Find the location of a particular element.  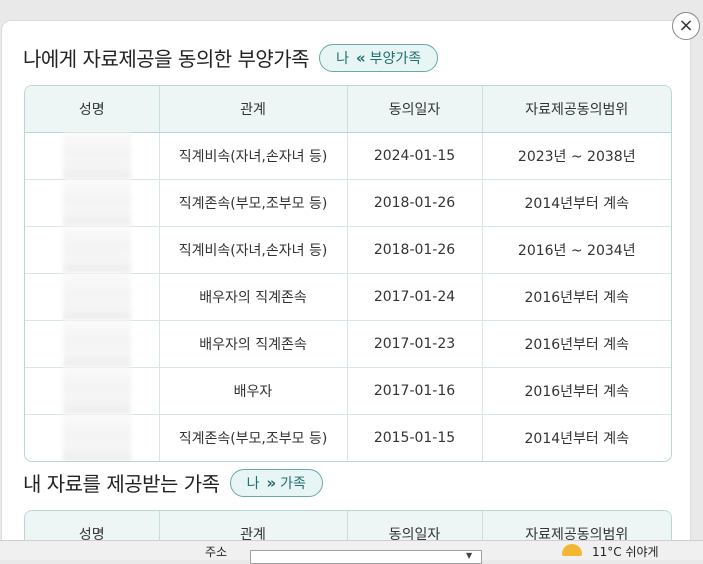

relation-cell: 배우자 is located at coordinates (253, 391).